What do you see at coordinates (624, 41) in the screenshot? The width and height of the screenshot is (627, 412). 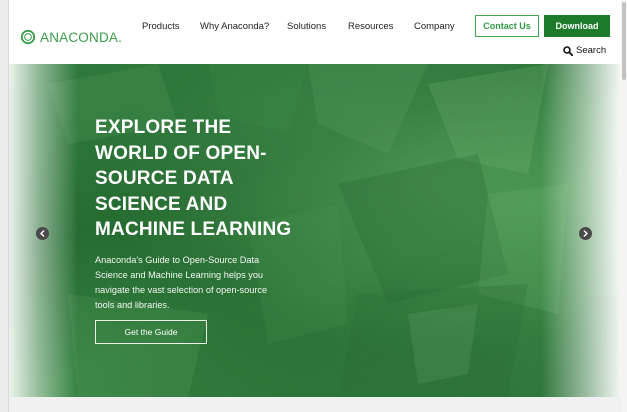 I see `scrollbar-thumb` at bounding box center [624, 41].